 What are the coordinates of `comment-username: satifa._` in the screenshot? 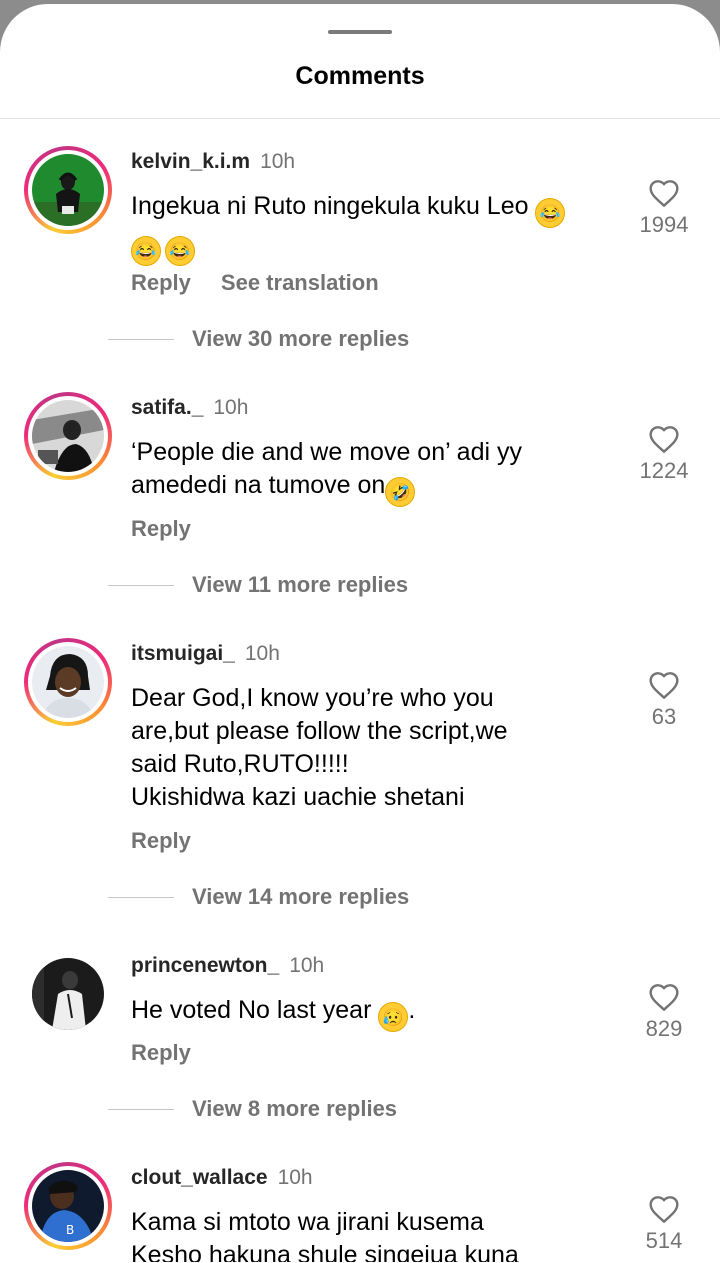 It's located at (167, 407).